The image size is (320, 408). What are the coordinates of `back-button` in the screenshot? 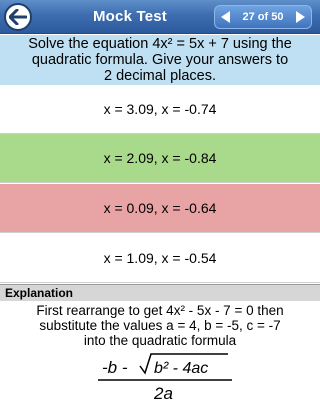 It's located at (18, 17).